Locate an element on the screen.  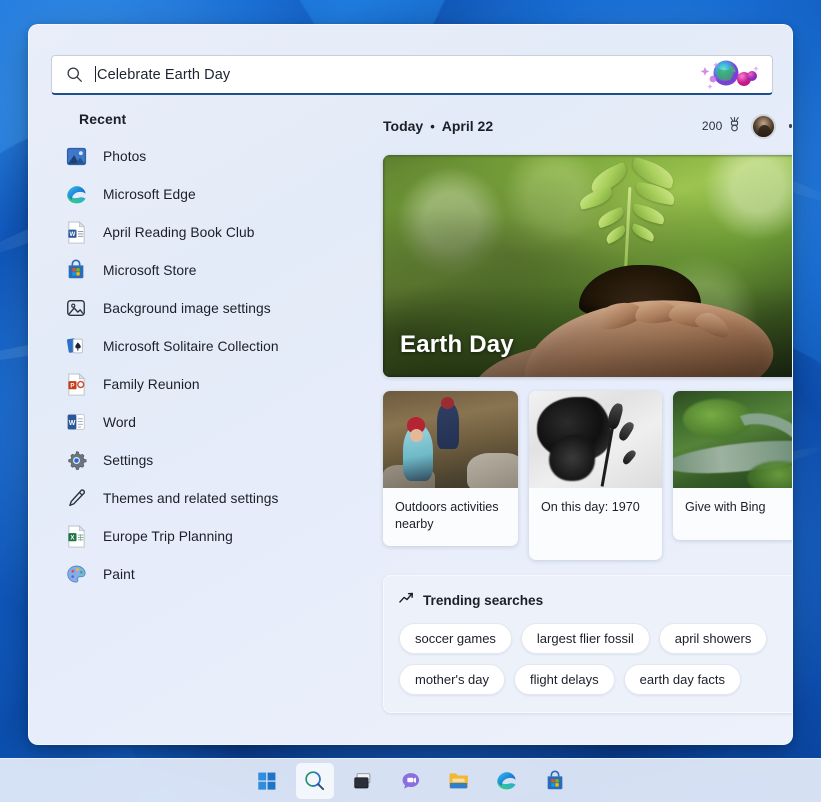
card-on-this-day: On this day: 1970 is located at coordinates (595, 475).